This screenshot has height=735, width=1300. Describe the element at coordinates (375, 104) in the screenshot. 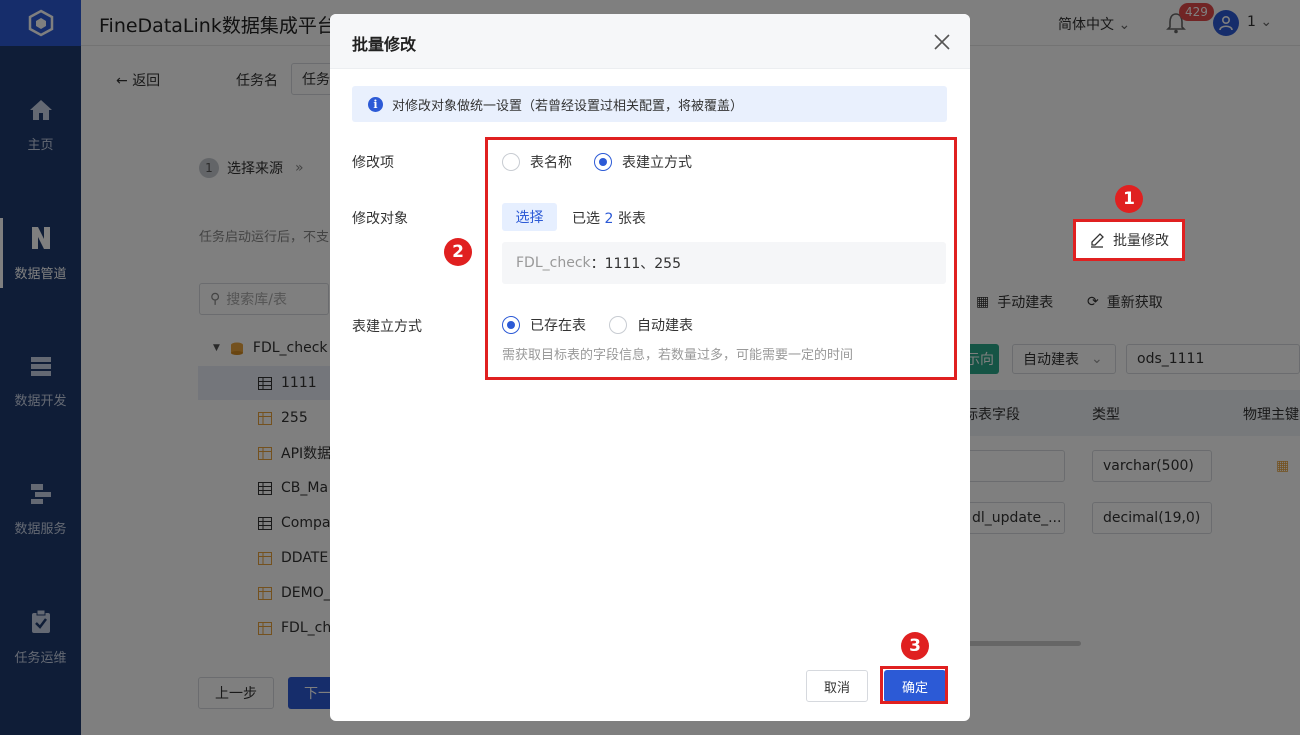

I see `info-icon: i` at that location.